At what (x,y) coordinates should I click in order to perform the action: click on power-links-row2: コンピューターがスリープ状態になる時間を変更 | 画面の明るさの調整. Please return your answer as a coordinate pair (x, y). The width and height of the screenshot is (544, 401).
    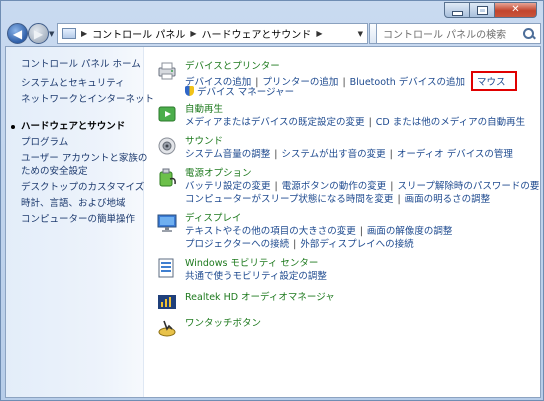
    Looking at the image, I should click on (337, 198).